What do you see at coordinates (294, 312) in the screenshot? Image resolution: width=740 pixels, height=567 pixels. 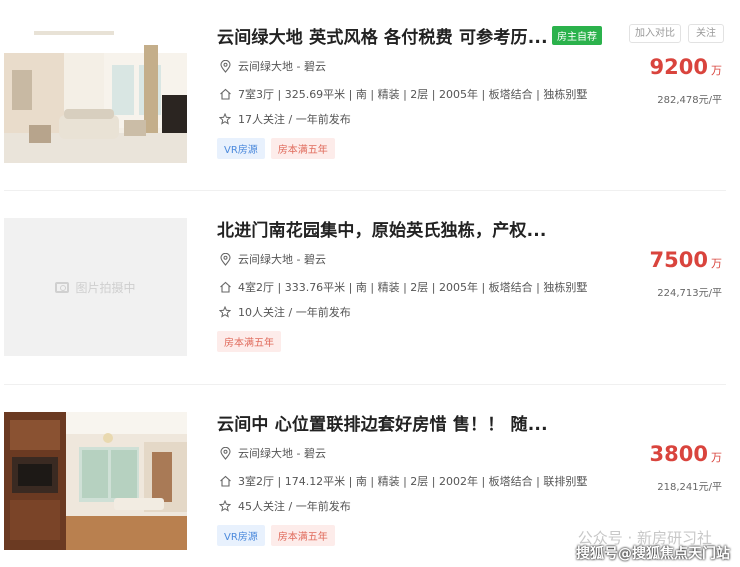 I see `follow-info-text: 10人关注 / 一年前发布` at bounding box center [294, 312].